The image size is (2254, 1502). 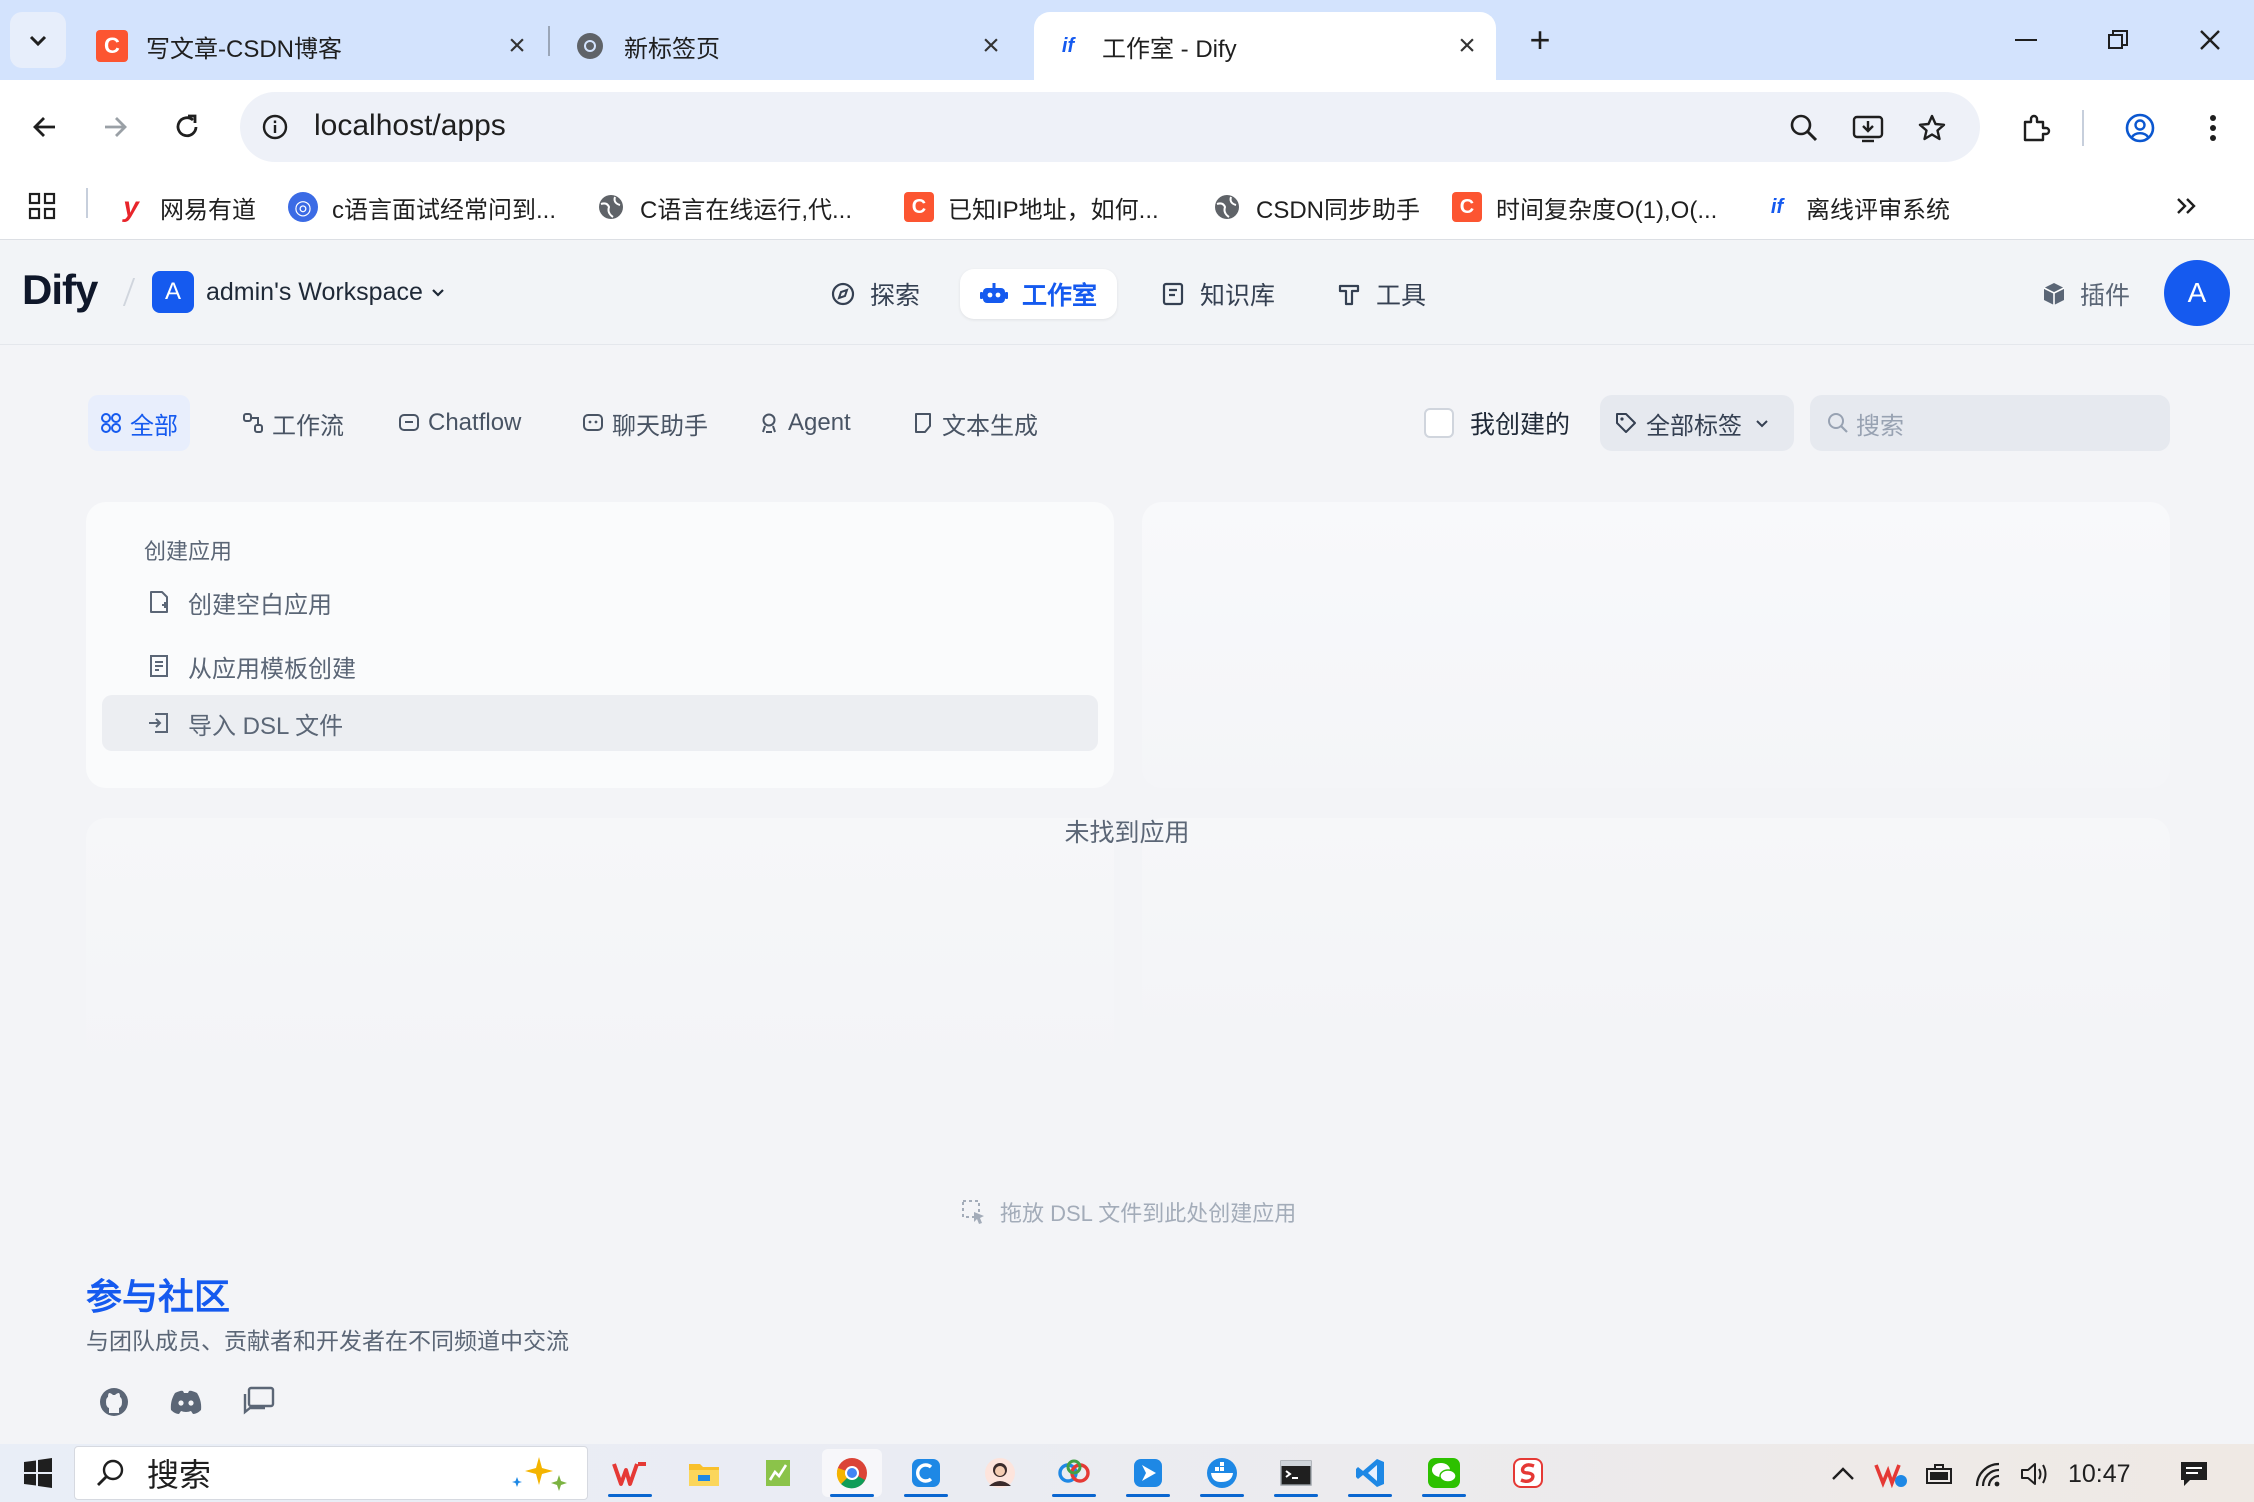 I want to click on import-icon, so click(x=158, y=723).